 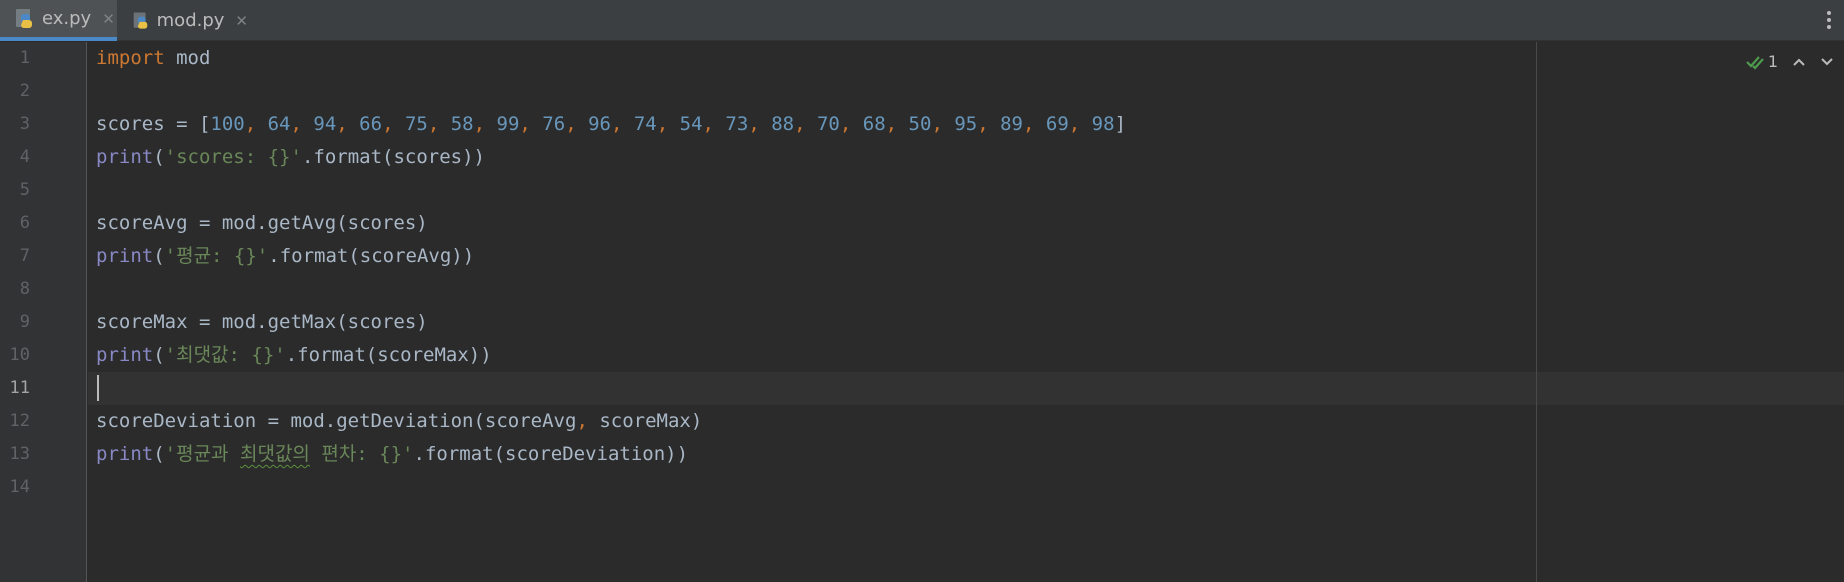 I want to click on inspection-count: 1, so click(x=1772, y=61).